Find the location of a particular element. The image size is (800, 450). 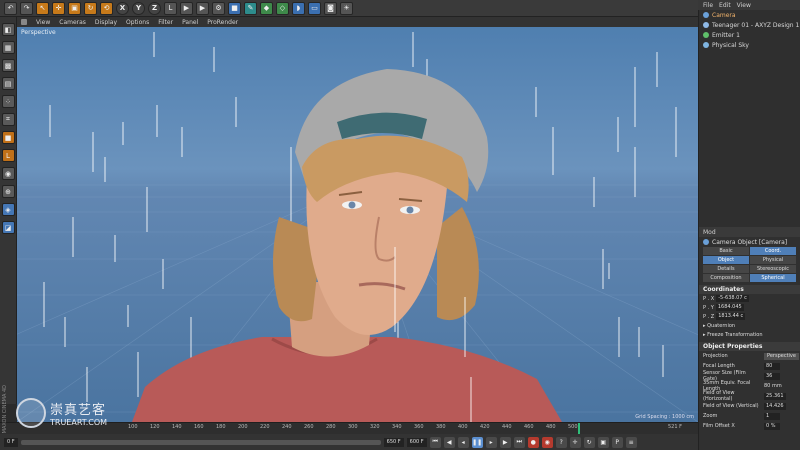

x-axis-icon: X is located at coordinates (122, 8).